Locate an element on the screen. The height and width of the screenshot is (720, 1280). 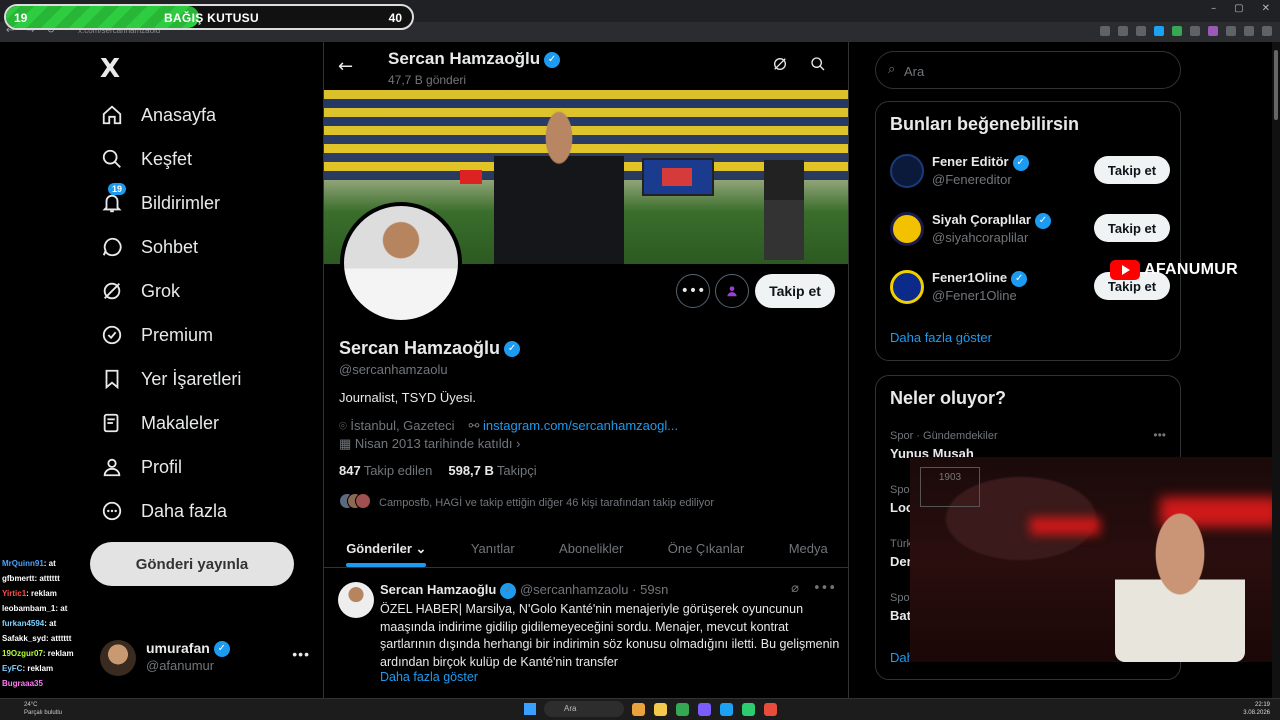
close-button: ✕ is located at coordinates (1266, 8).